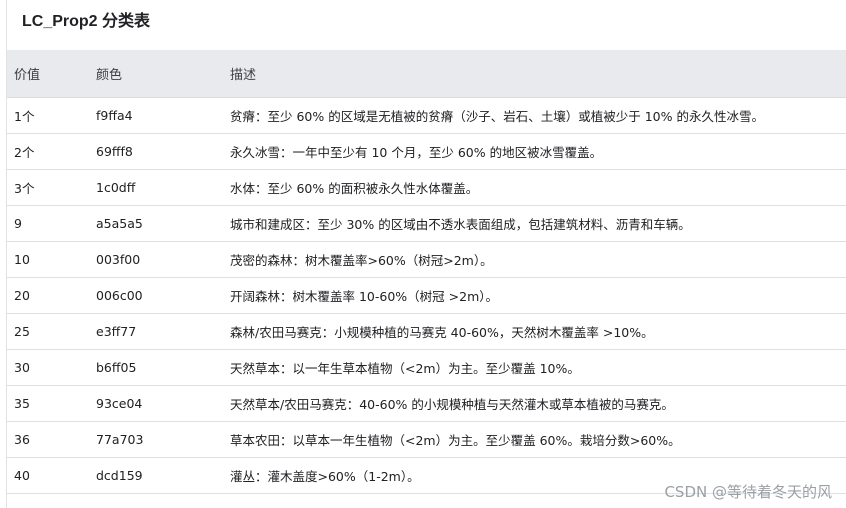 The width and height of the screenshot is (846, 508). Describe the element at coordinates (156, 115) in the screenshot. I see `cell-color: f9ffa4` at that location.